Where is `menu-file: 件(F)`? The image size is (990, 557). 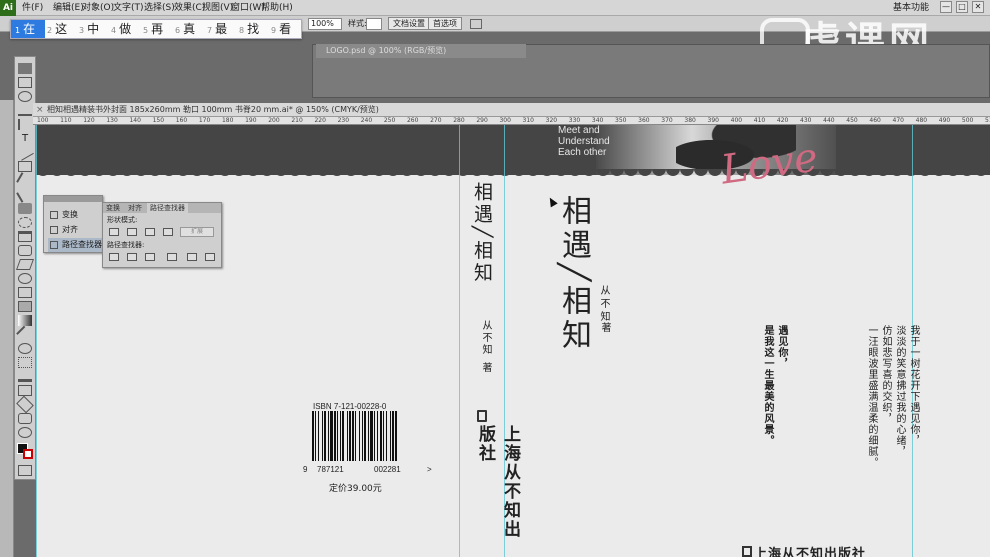
menu-file: 件(F) is located at coordinates (32, 8).